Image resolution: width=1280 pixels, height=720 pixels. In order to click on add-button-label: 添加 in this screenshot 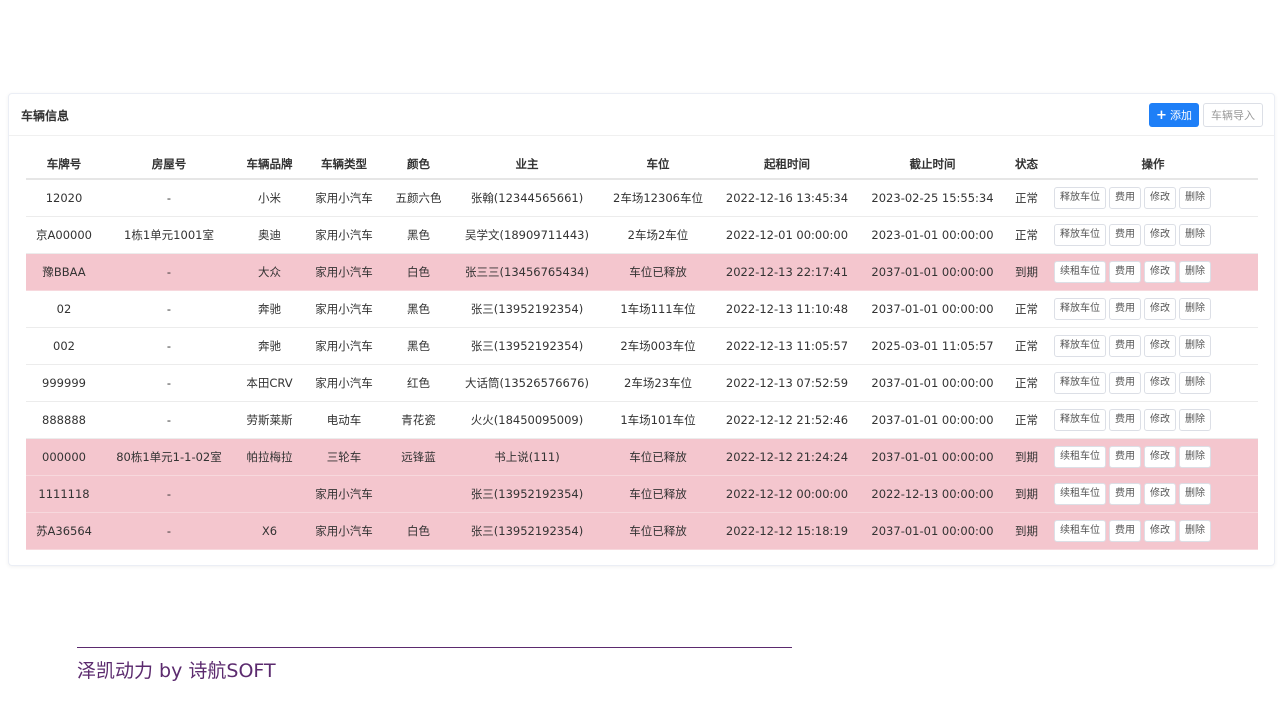, I will do `click(1180, 115)`.